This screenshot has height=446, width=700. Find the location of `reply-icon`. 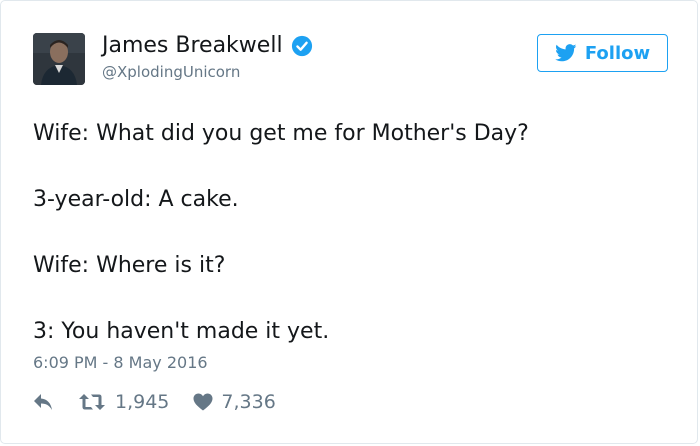

reply-icon is located at coordinates (43, 402).